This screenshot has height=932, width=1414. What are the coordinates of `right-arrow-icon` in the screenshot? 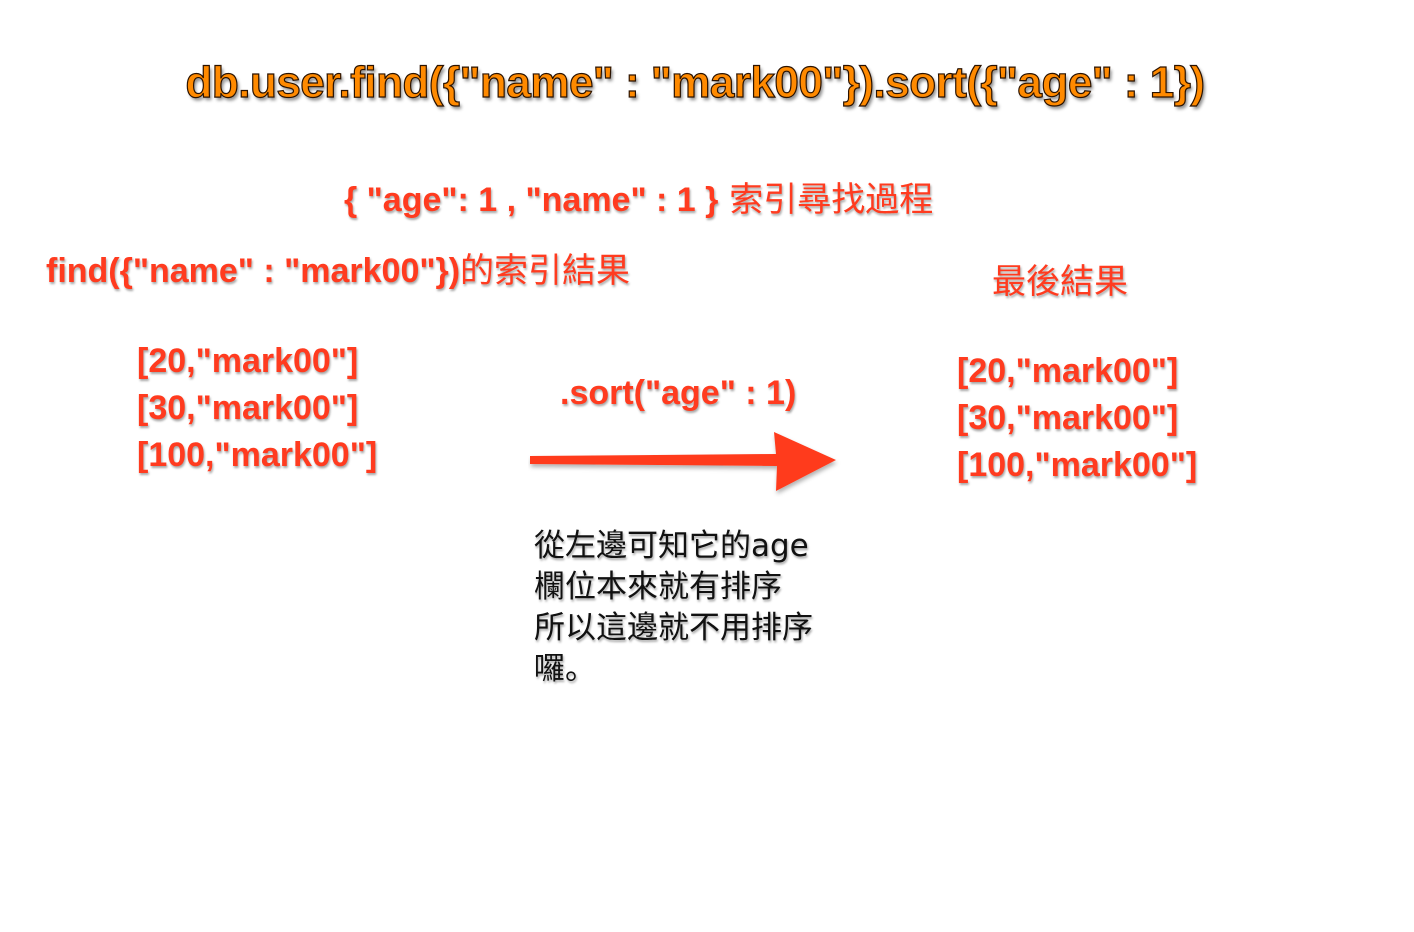 It's located at (683, 461).